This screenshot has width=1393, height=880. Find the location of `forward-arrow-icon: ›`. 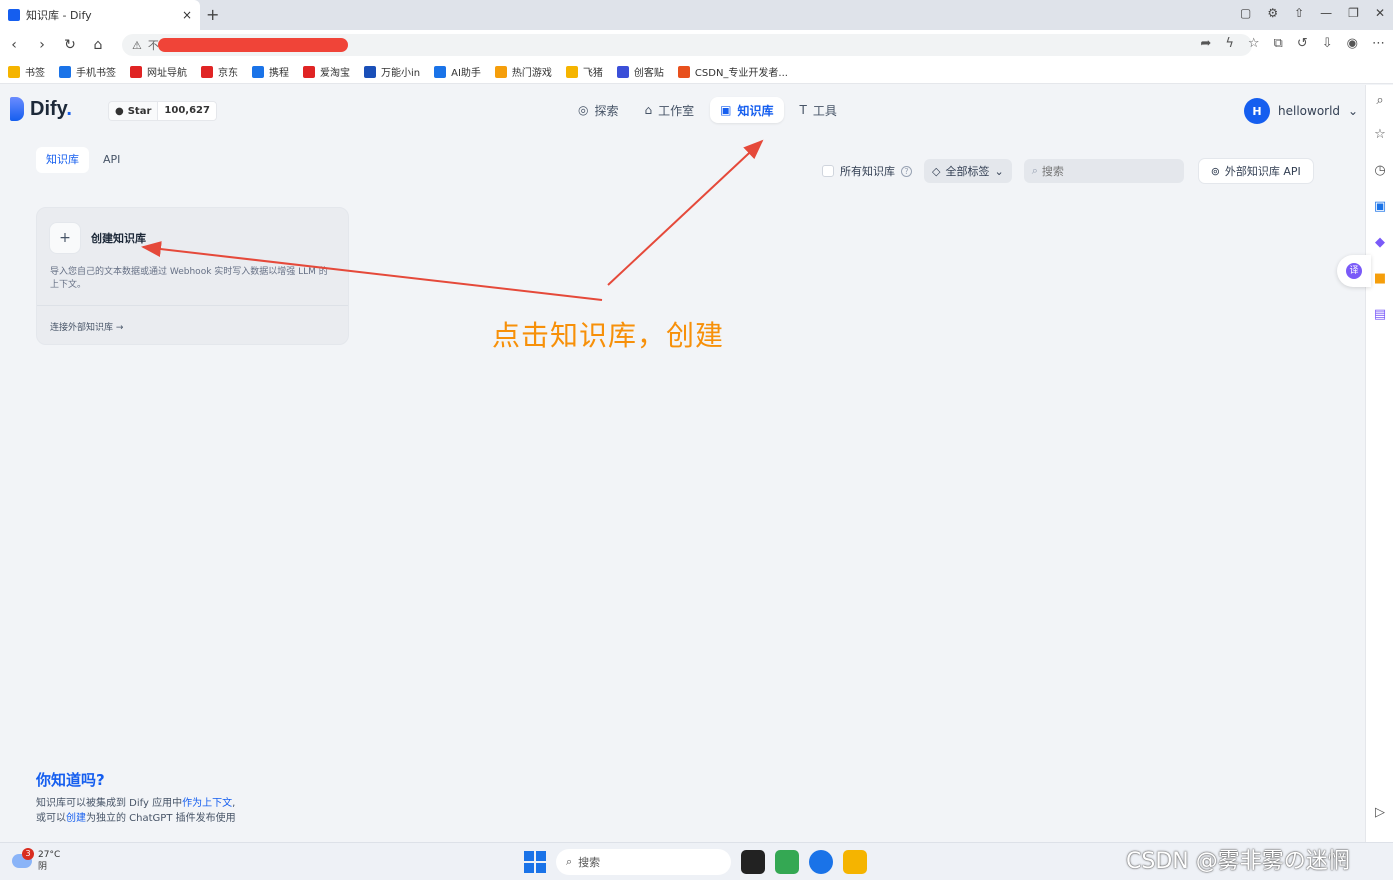

forward-arrow-icon: › is located at coordinates (42, 45).